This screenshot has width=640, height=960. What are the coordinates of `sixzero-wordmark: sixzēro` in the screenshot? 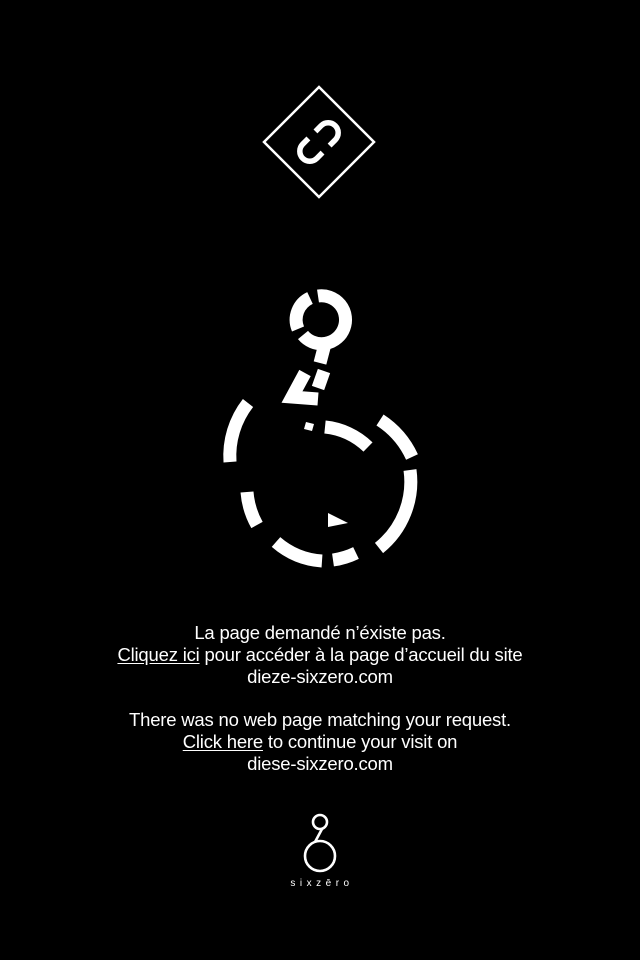 It's located at (322, 883).